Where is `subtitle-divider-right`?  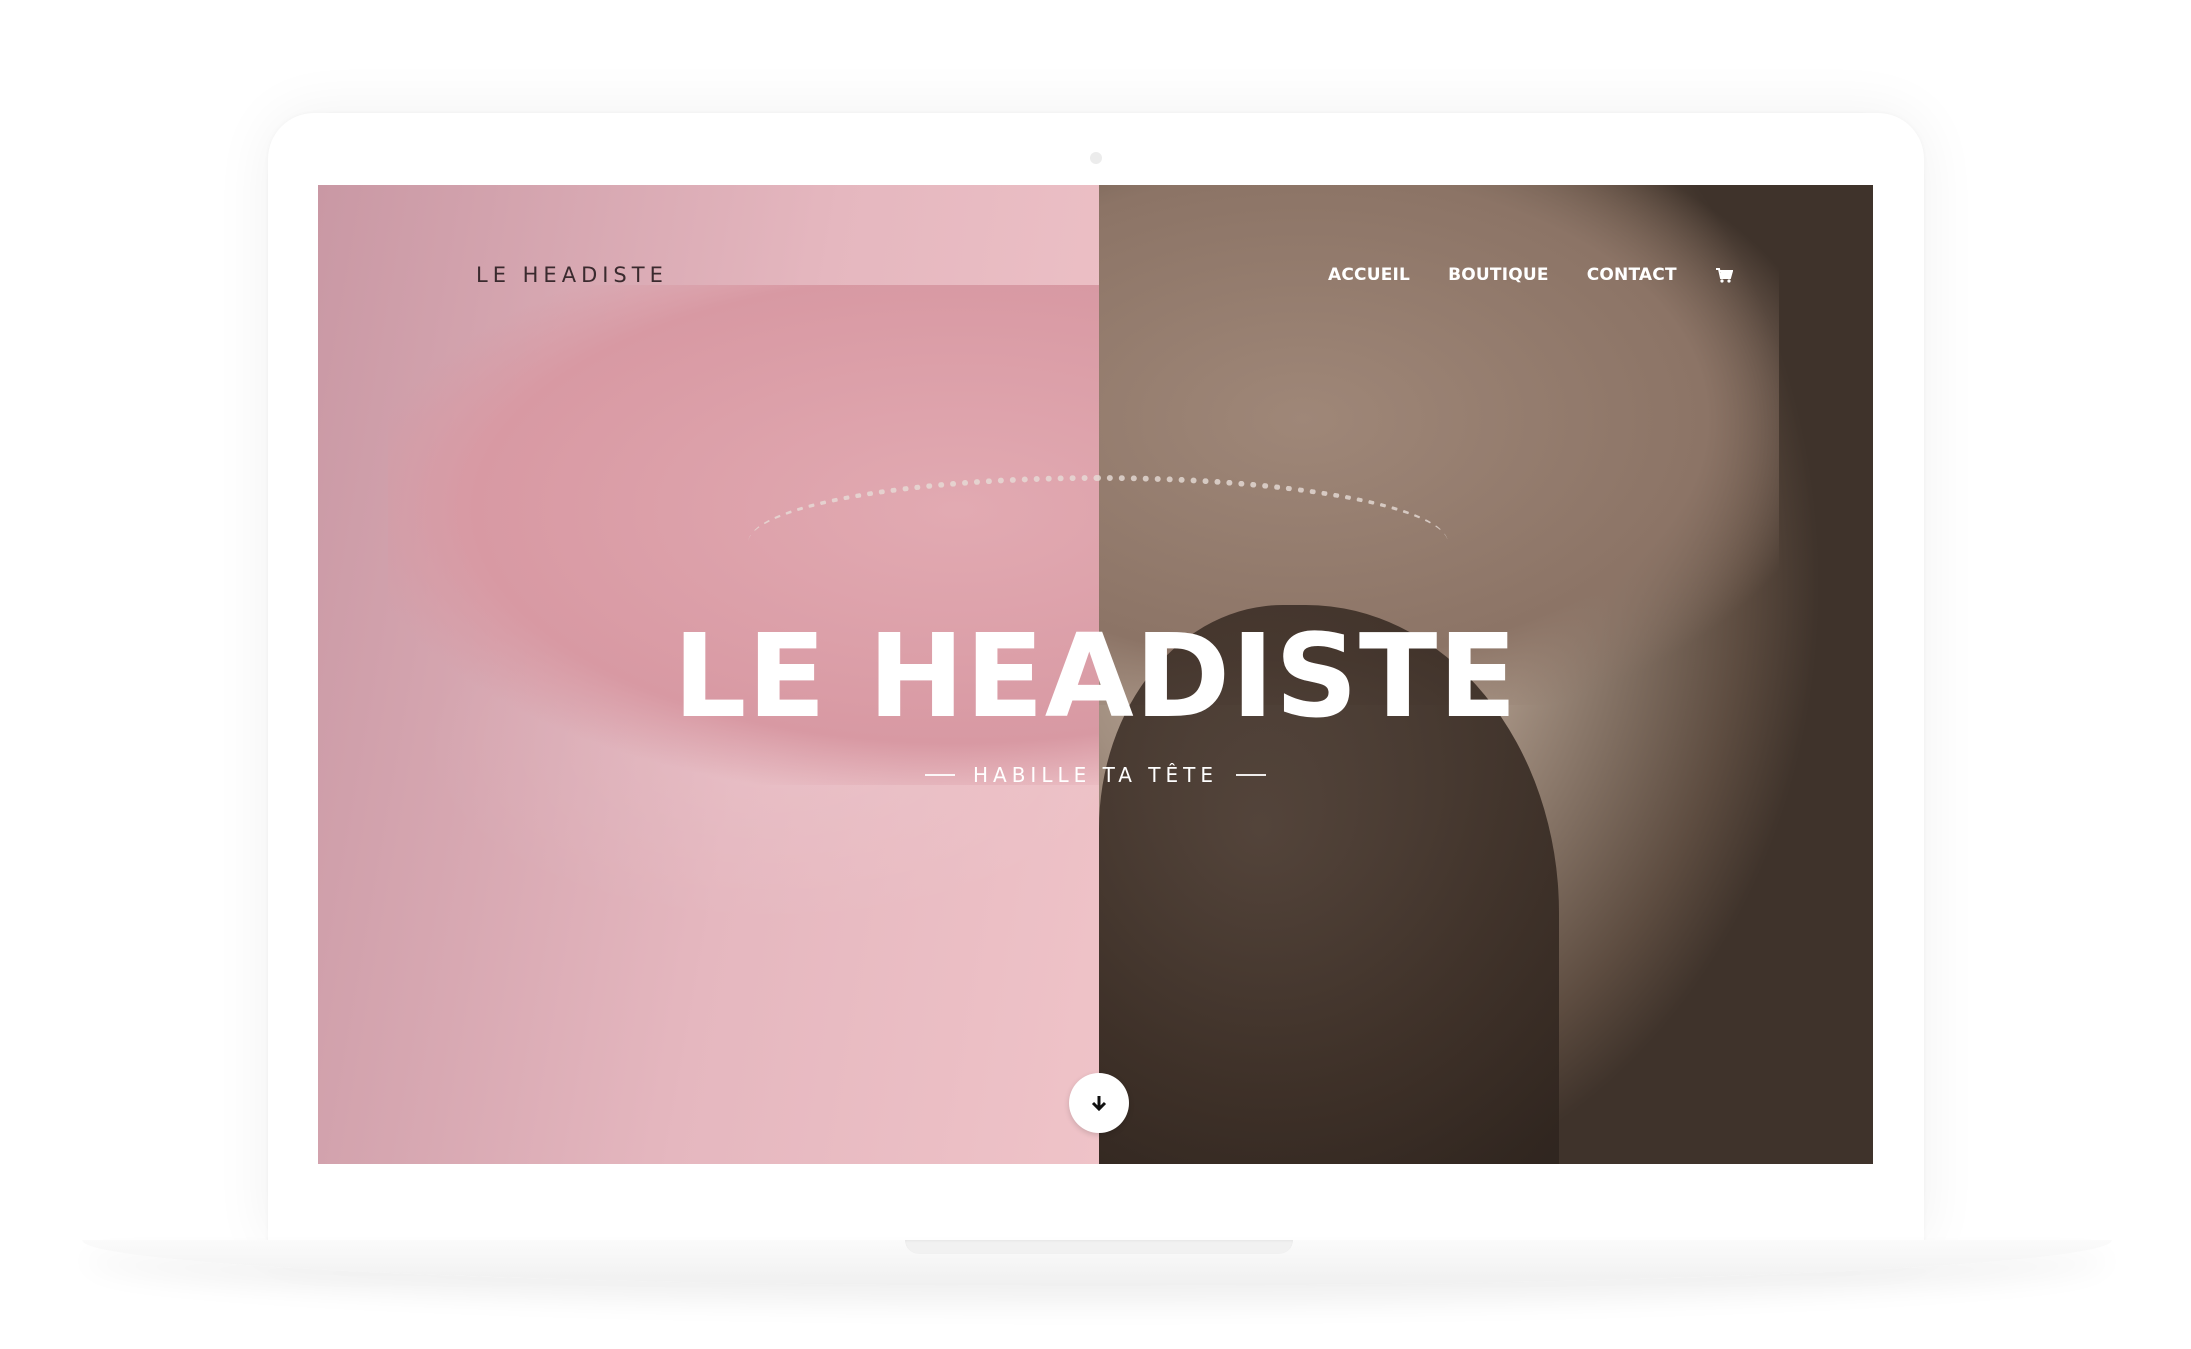
subtitle-divider-right is located at coordinates (1251, 775).